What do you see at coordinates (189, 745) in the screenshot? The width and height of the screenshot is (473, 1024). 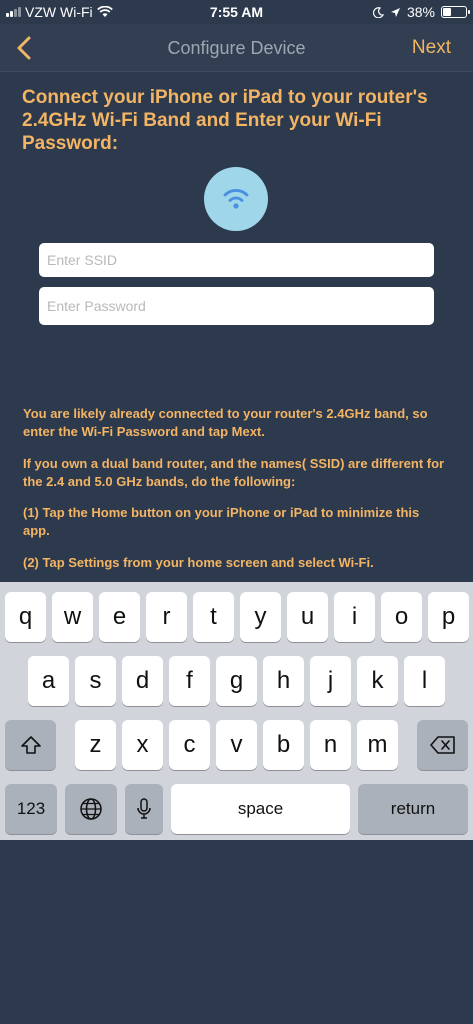 I see `key-c: c` at bounding box center [189, 745].